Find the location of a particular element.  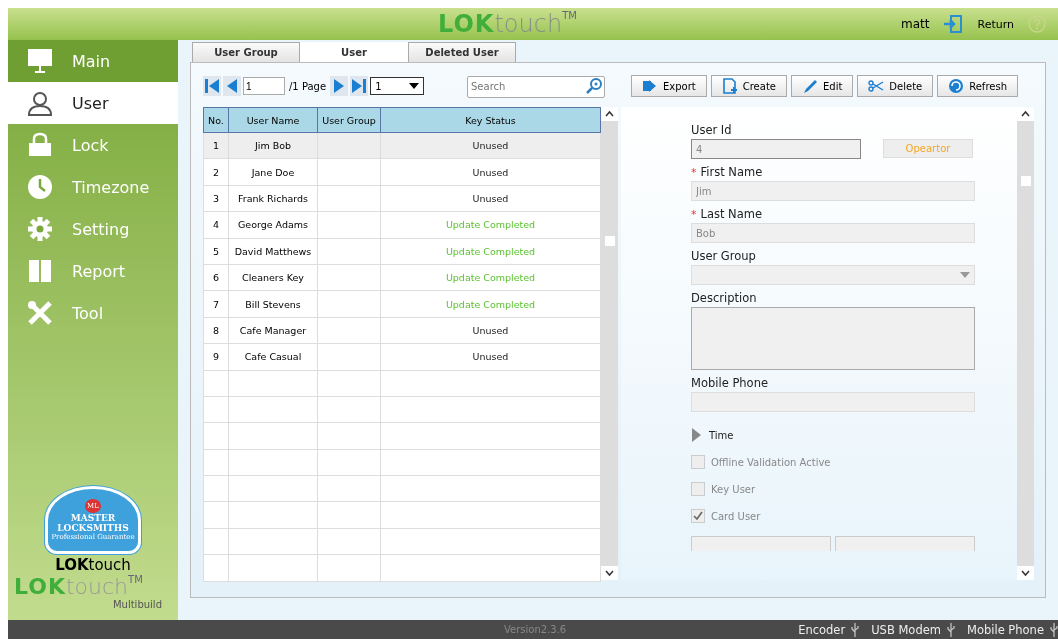

toolbar-button: Edit is located at coordinates (822, 86).